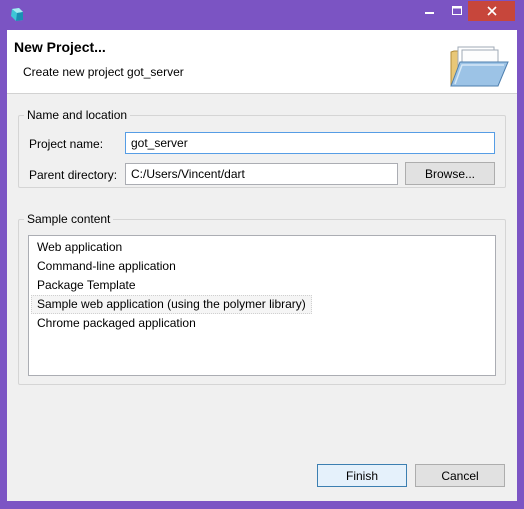 This screenshot has width=524, height=509. Describe the element at coordinates (69, 219) in the screenshot. I see `sample-content-label: Sample content` at that location.